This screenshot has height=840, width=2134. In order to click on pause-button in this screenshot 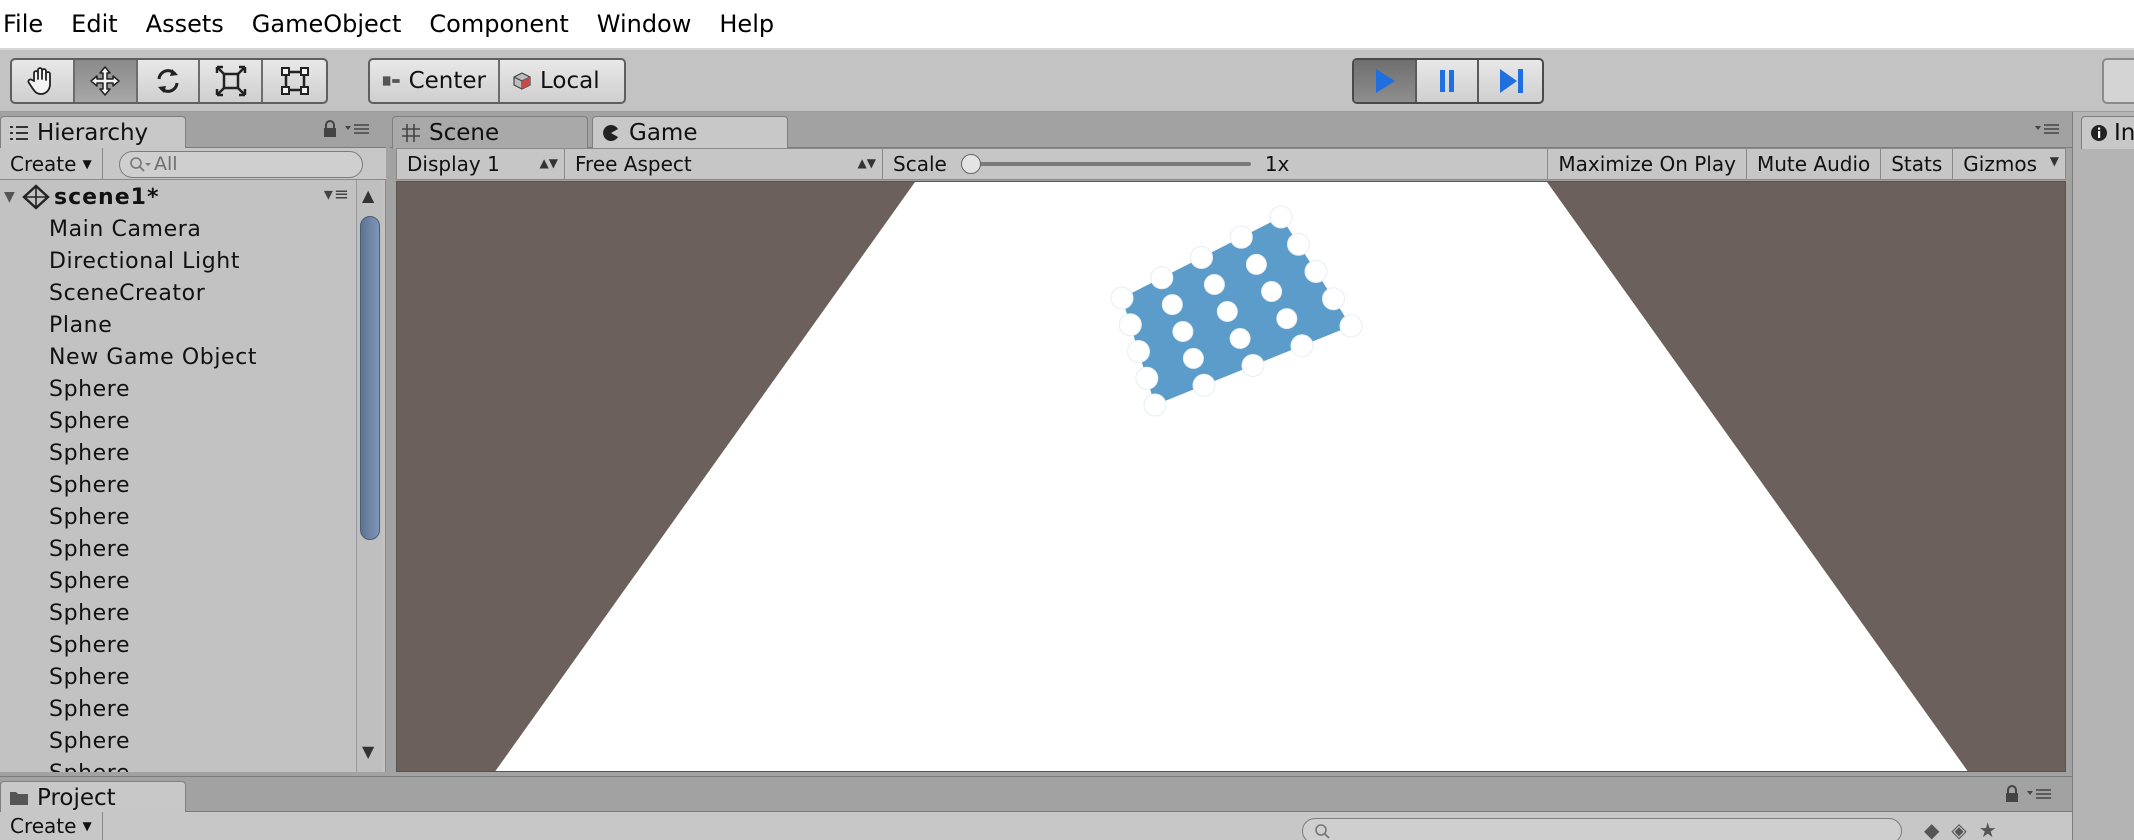, I will do `click(1448, 81)`.